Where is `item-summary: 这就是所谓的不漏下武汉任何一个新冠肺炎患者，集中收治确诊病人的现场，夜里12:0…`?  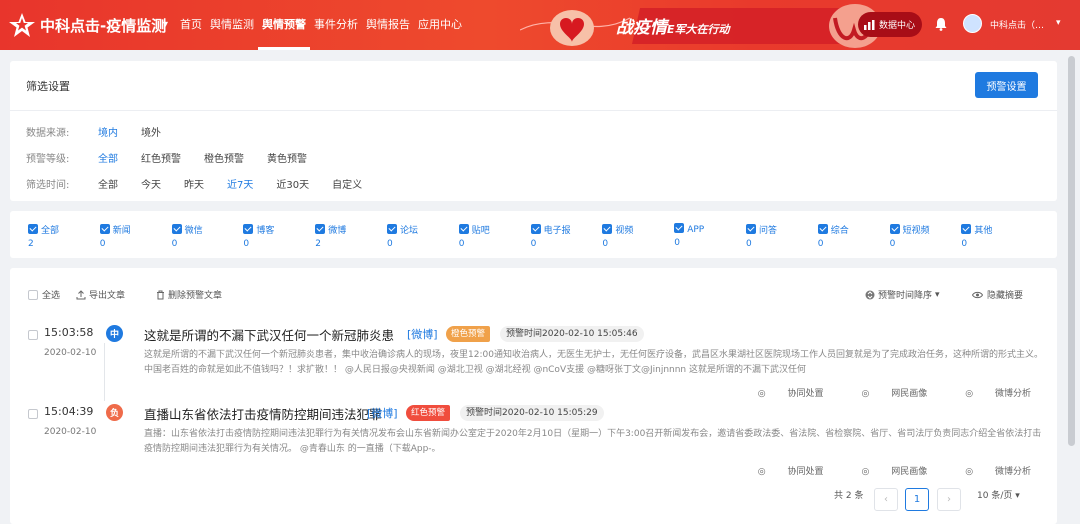 item-summary: 这就是所谓的不漏下武汉任何一个新冠肺炎患者，集中收治确诊病人的现场，夜里12:0… is located at coordinates (593, 362).